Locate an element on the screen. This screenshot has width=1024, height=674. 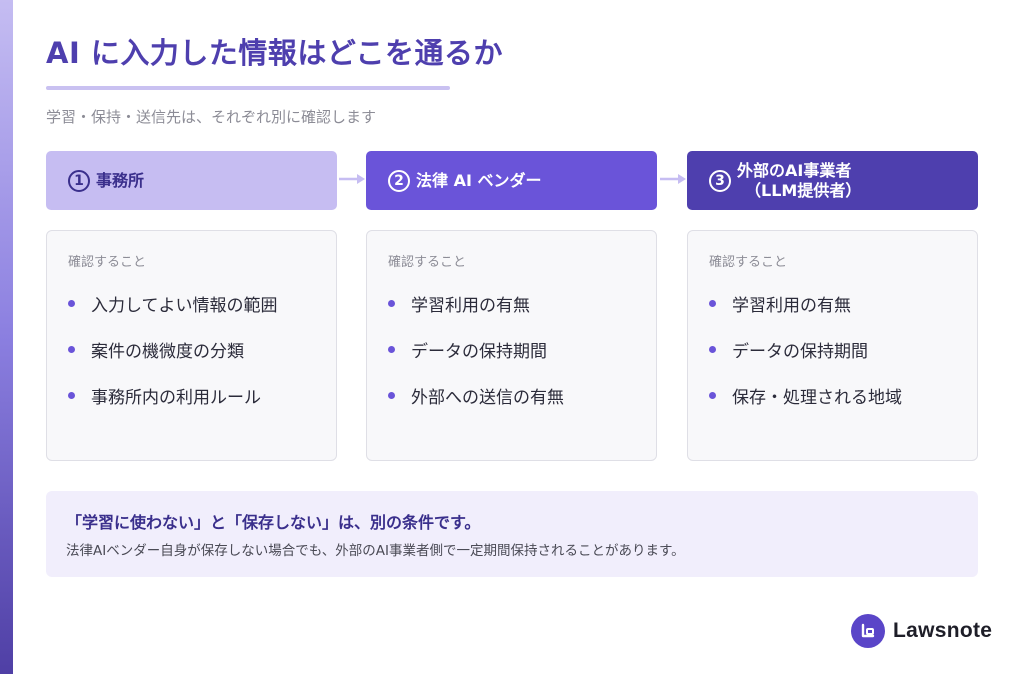
page-subtitle: 学習・保持・送信先は、それぞれ別に確認します is located at coordinates (211, 117).